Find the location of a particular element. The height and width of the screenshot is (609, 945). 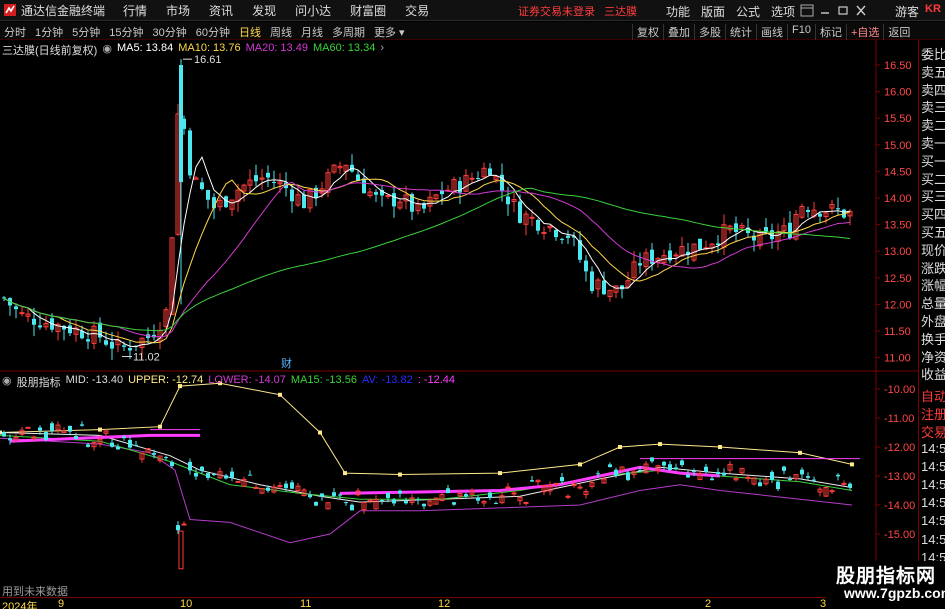

tool-f10: F10 is located at coordinates (801, 32).